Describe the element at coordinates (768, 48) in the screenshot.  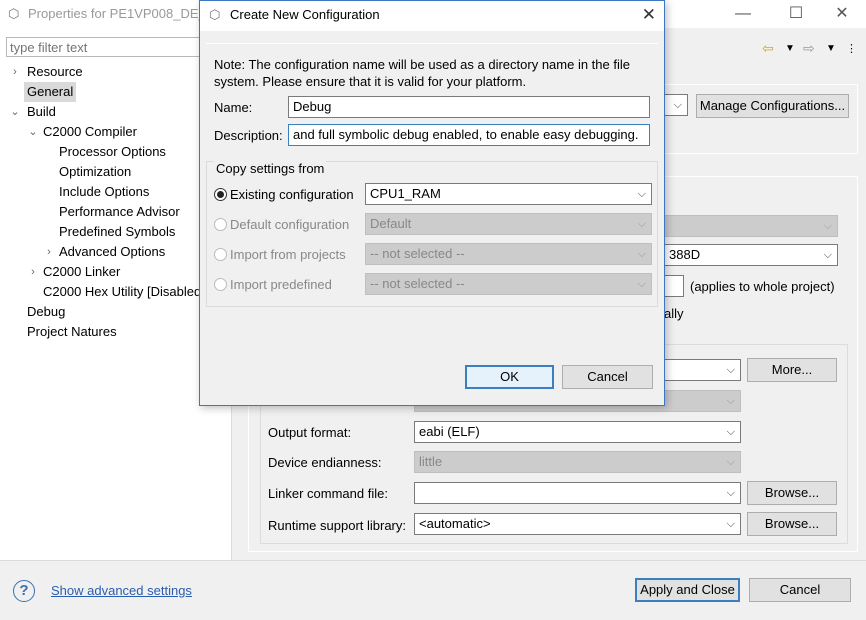
I see `back-arrow-icon: ⇦` at that location.